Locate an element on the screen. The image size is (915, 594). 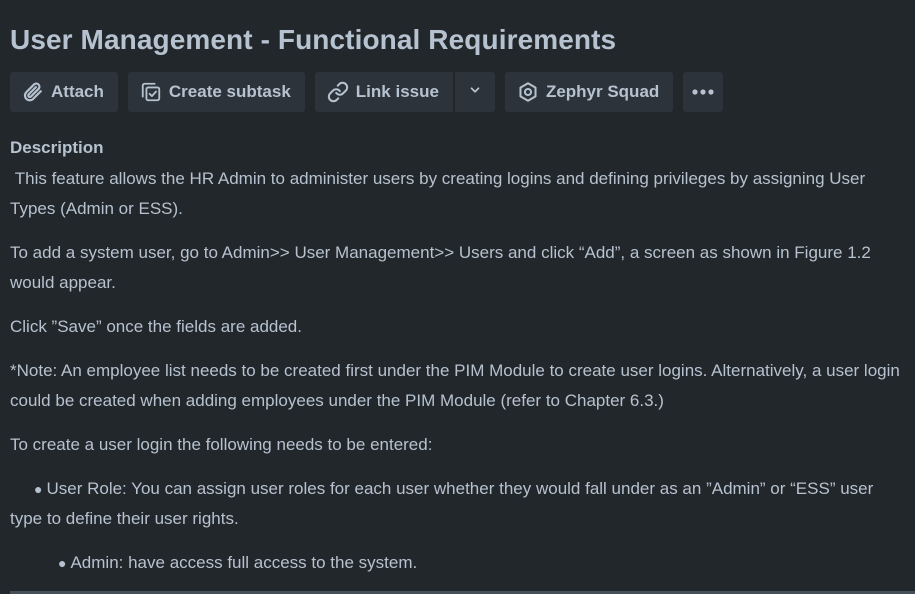
paperclip-icon is located at coordinates (33, 92).